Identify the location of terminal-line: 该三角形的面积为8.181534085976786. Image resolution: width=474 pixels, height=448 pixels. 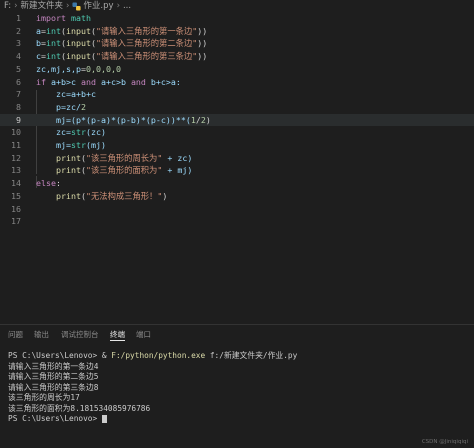
(79, 408).